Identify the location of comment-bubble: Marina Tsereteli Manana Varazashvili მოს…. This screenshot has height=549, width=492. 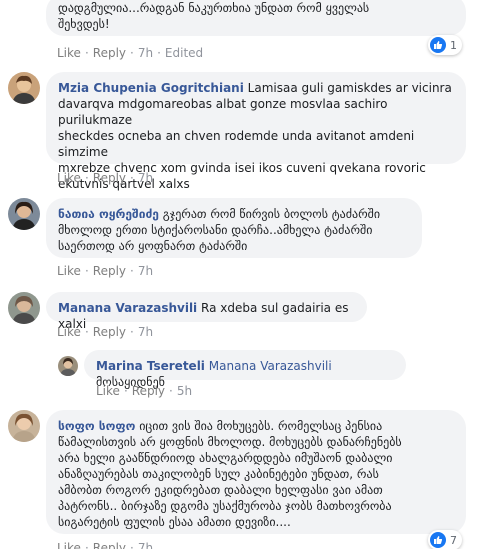
(245, 369).